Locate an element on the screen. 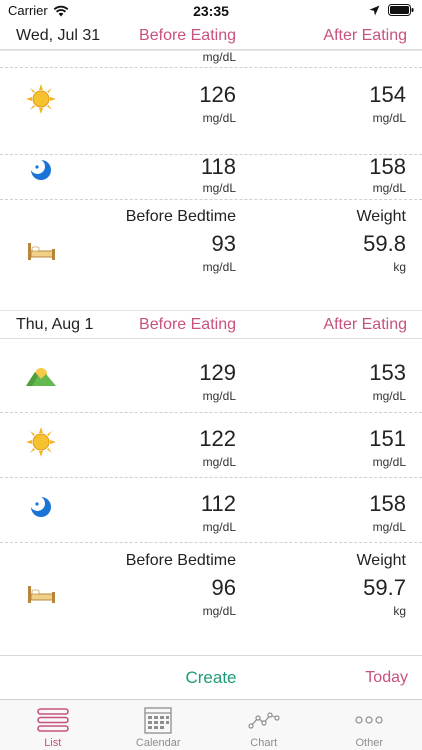 The image size is (422, 750). after-value: 151 is located at coordinates (387, 438).